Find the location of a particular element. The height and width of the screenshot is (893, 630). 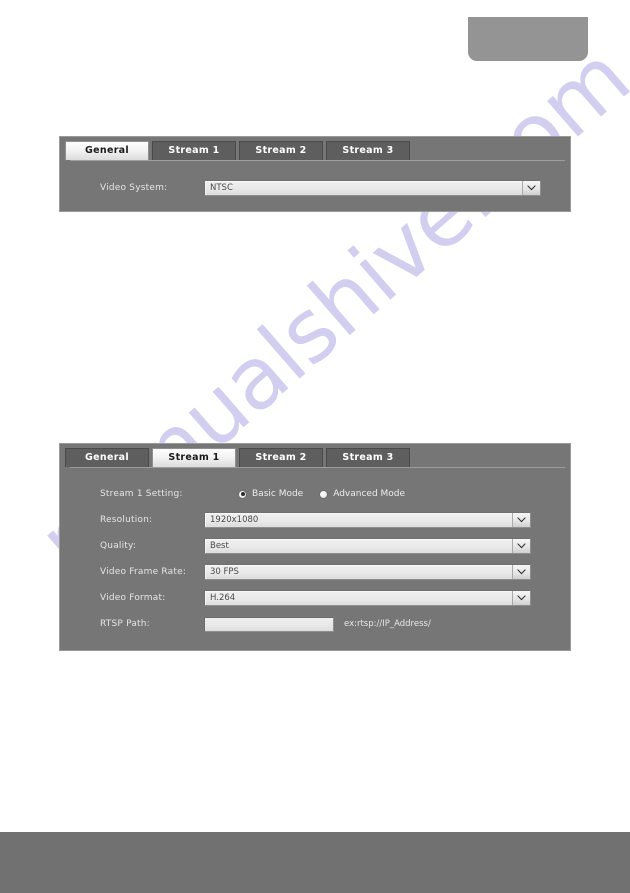

rtsp-path-input is located at coordinates (269, 624).